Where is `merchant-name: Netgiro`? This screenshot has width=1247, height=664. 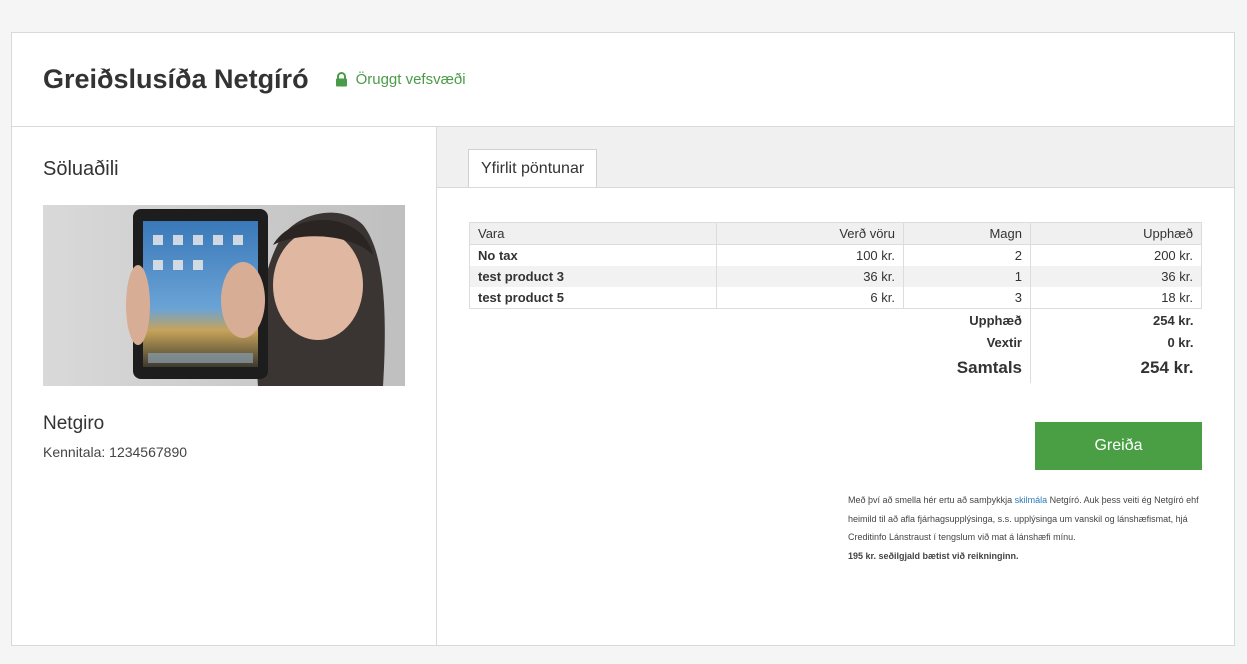
merchant-name: Netgiro is located at coordinates (74, 423).